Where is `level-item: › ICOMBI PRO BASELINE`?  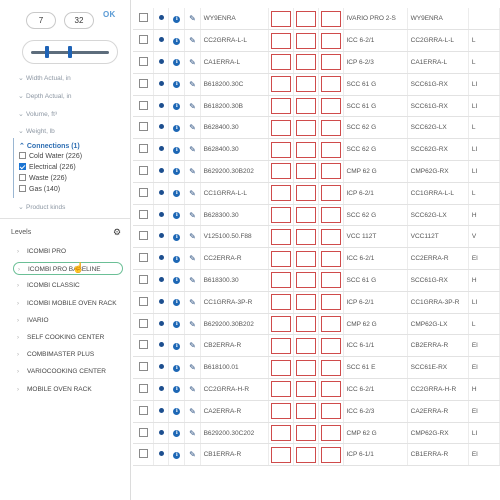
level-item: › ICOMBI PRO BASELINE is located at coordinates (68, 269).